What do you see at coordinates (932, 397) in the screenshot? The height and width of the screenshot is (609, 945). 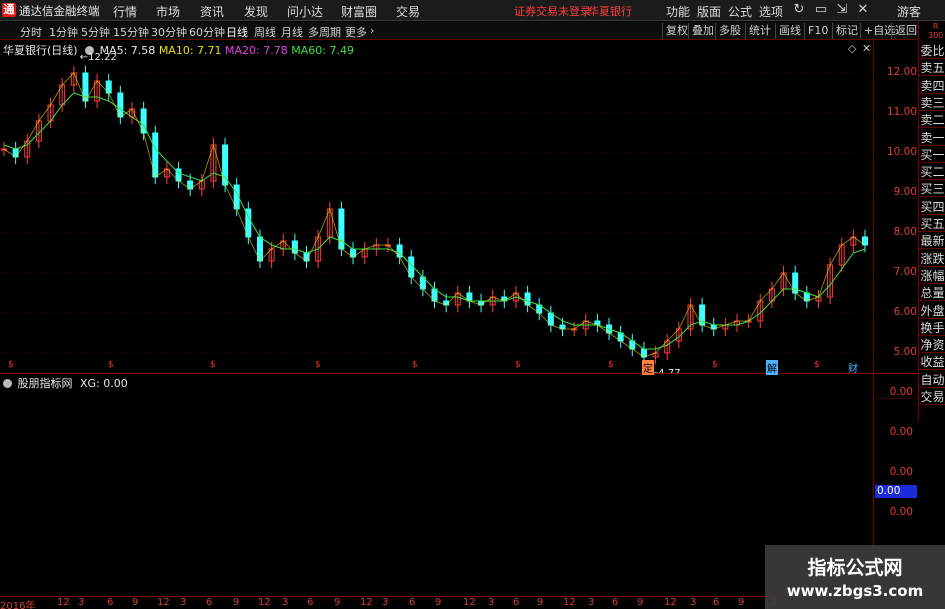 I see `side-item-20: 交易` at bounding box center [932, 397].